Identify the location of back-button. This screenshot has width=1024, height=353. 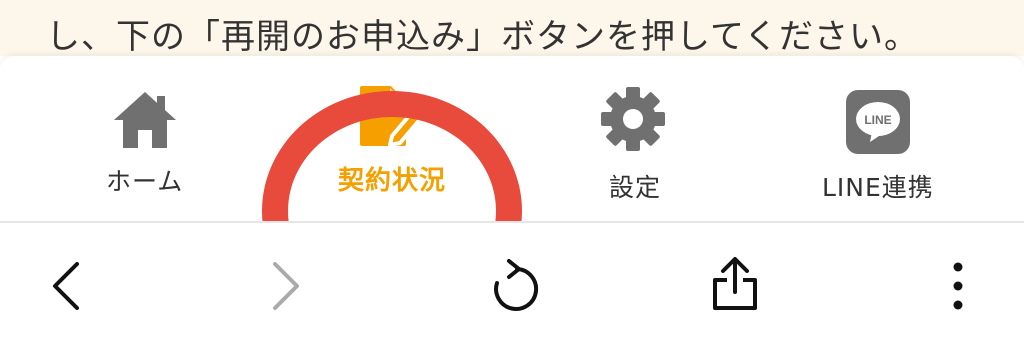
(66, 286).